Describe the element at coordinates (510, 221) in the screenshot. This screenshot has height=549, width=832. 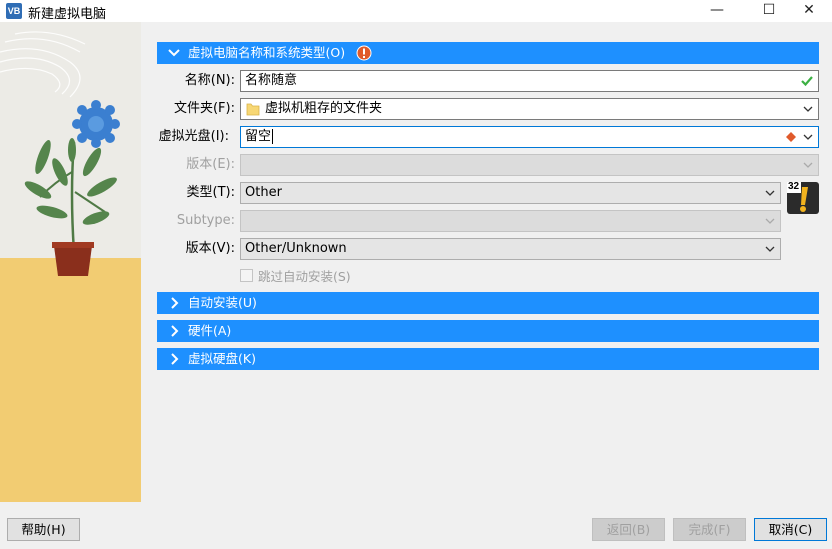
I see `subtype-combobox` at that location.